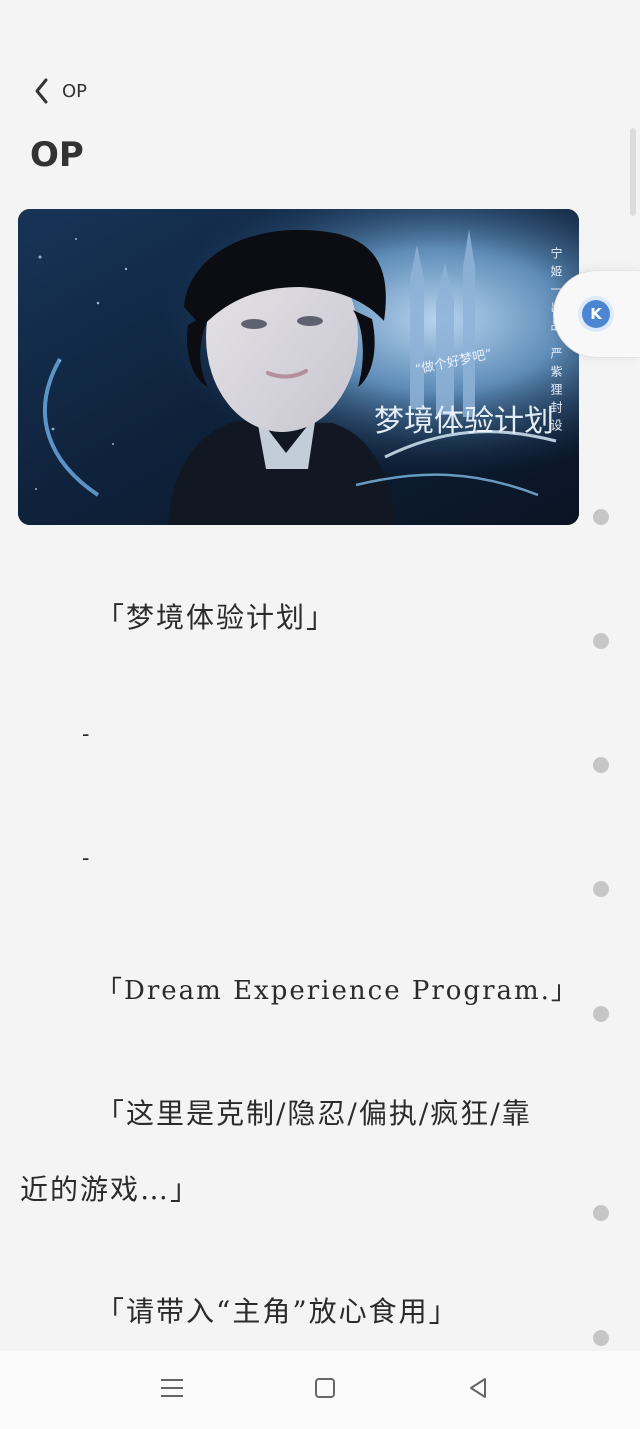 Image resolution: width=640 pixels, height=1429 pixels. I want to click on menu-icon, so click(172, 1390).